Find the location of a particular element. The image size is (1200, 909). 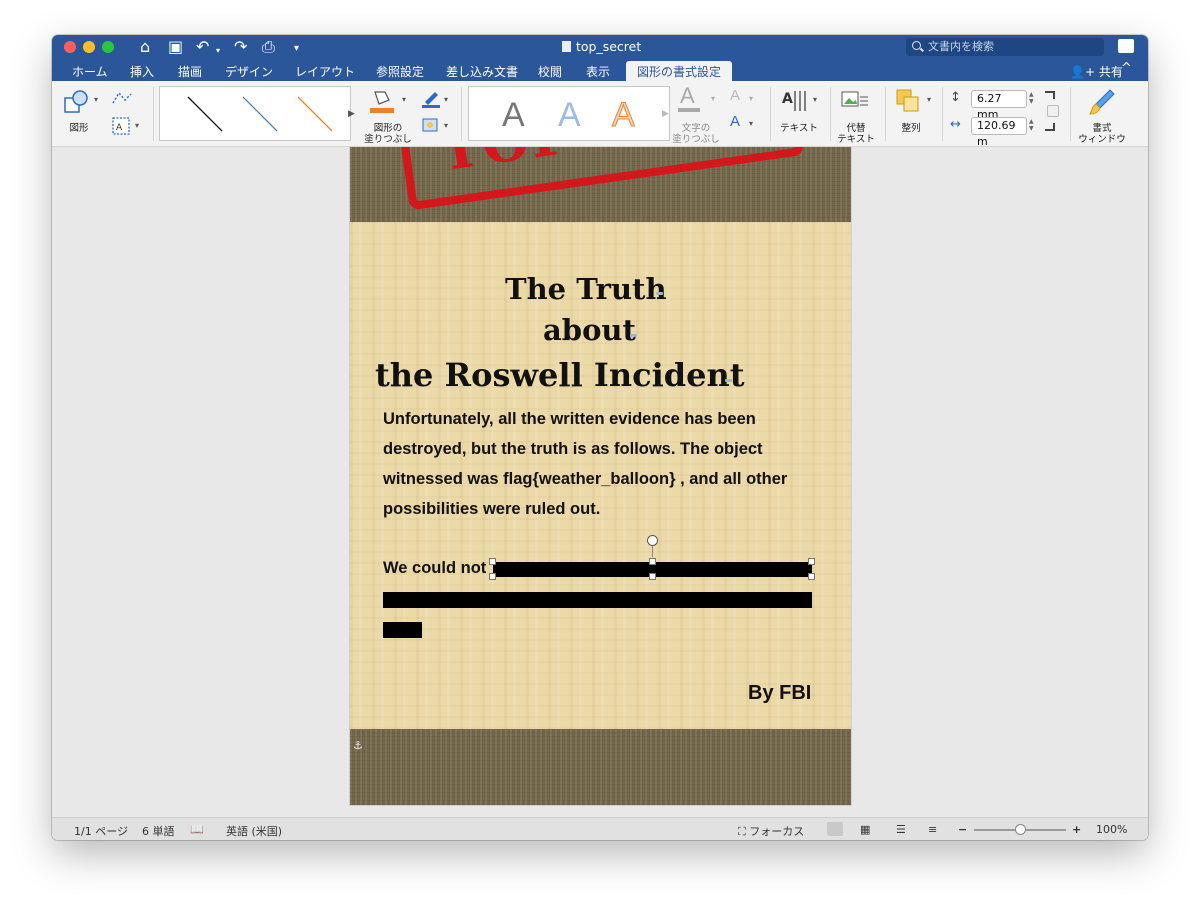

shapes-label: 図形 is located at coordinates (79, 128).